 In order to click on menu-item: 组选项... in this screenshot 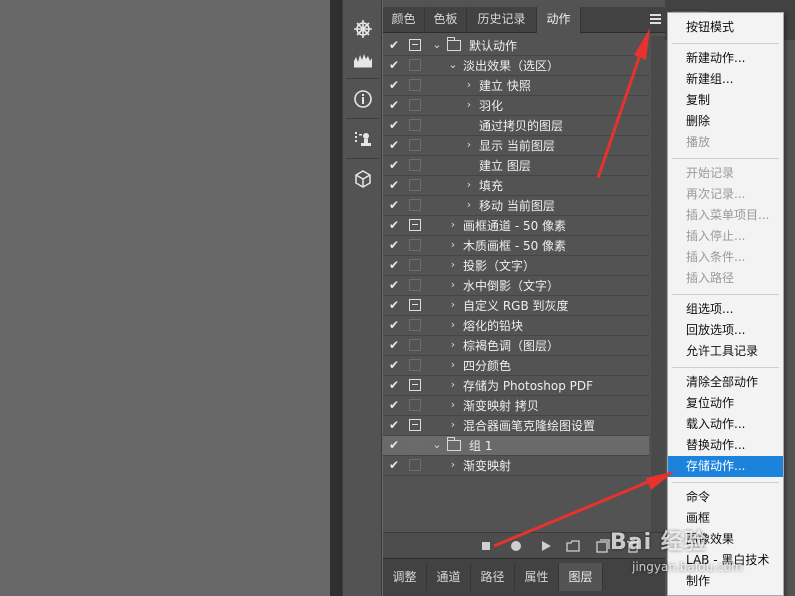, I will do `click(725, 309)`.